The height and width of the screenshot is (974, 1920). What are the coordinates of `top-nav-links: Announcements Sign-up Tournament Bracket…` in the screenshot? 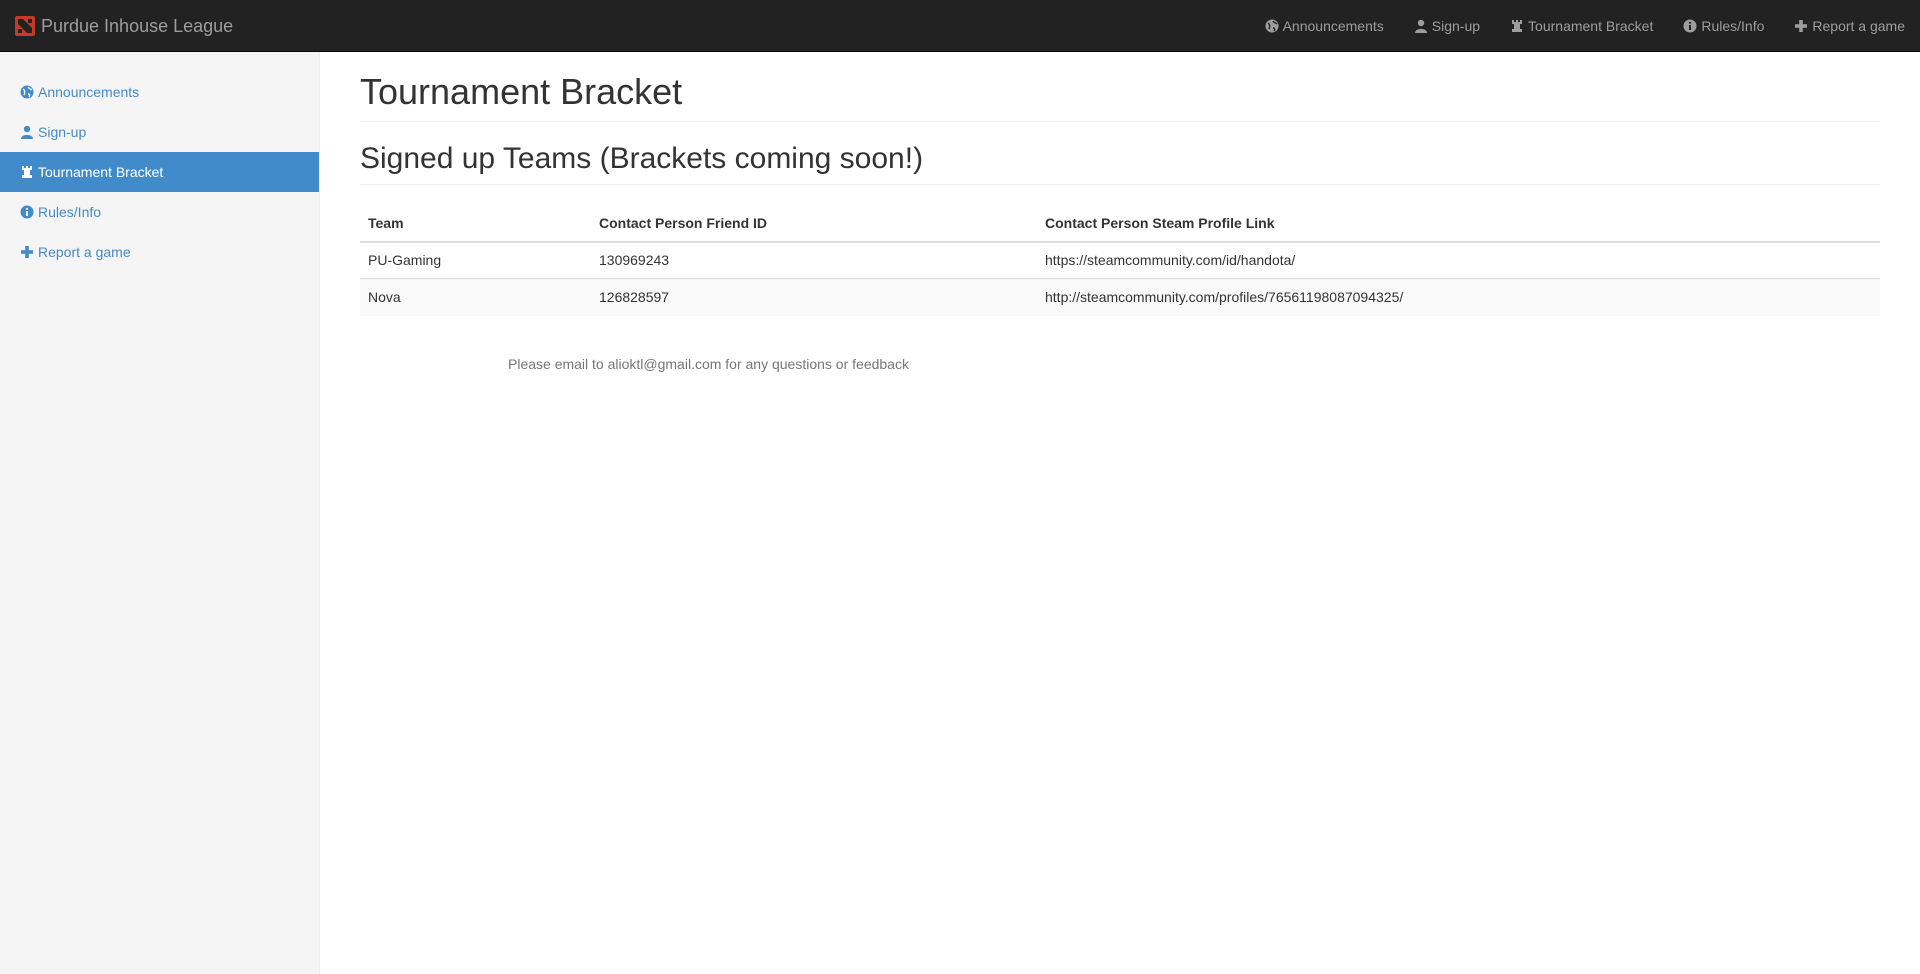 It's located at (1585, 26).